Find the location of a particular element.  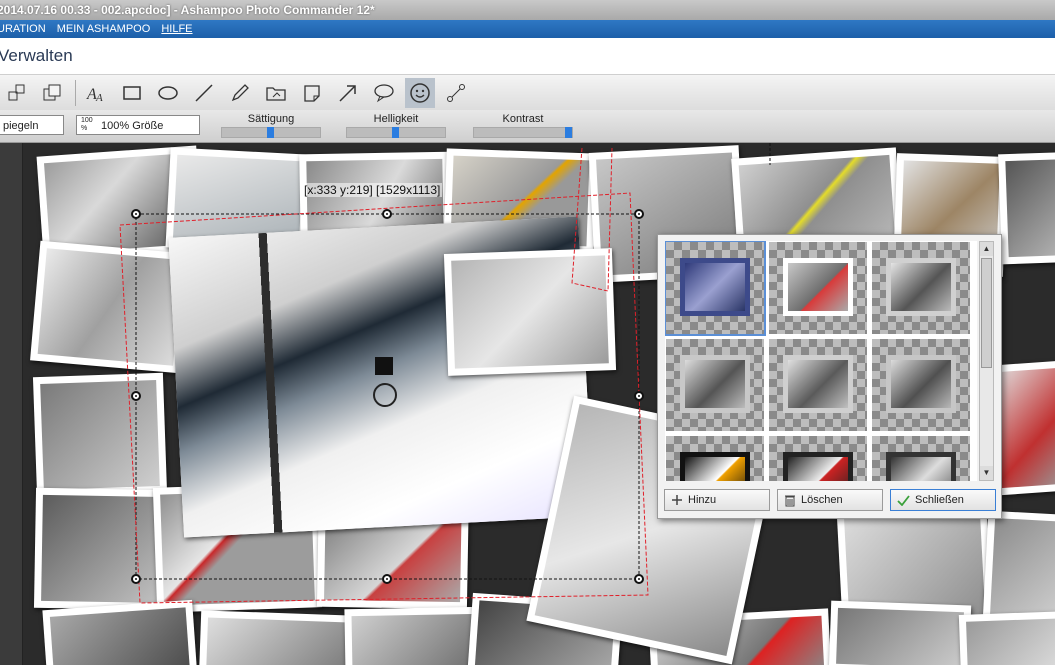

menu-my-ashampoo: MEIN ASHAMPOO is located at coordinates (104, 29).